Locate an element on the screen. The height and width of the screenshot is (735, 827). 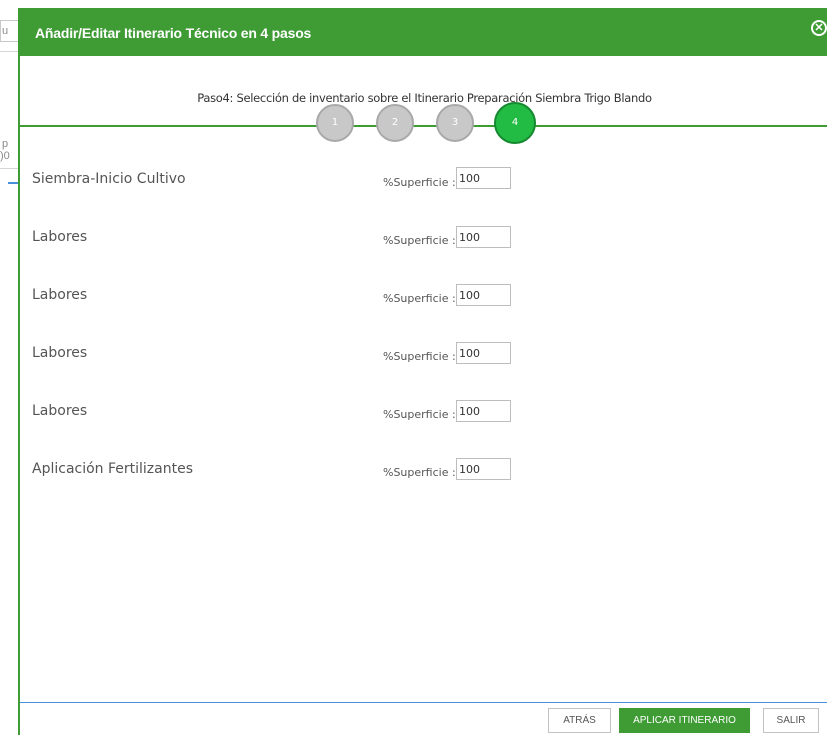
background-text: )0 is located at coordinates (5, 156).